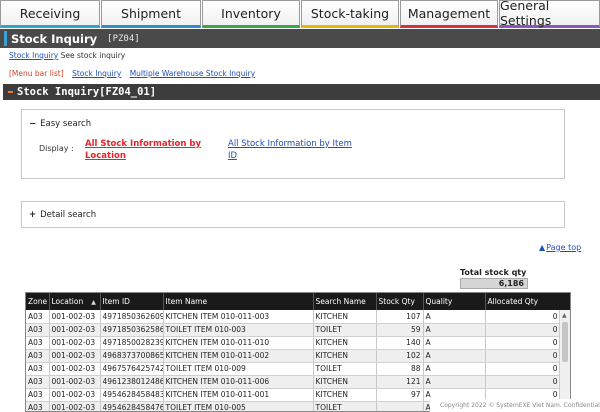 This screenshot has height=412, width=600. Describe the element at coordinates (293, 150) in the screenshot. I see `display-option-by-item-id: All Stock Information by Item ID` at that location.